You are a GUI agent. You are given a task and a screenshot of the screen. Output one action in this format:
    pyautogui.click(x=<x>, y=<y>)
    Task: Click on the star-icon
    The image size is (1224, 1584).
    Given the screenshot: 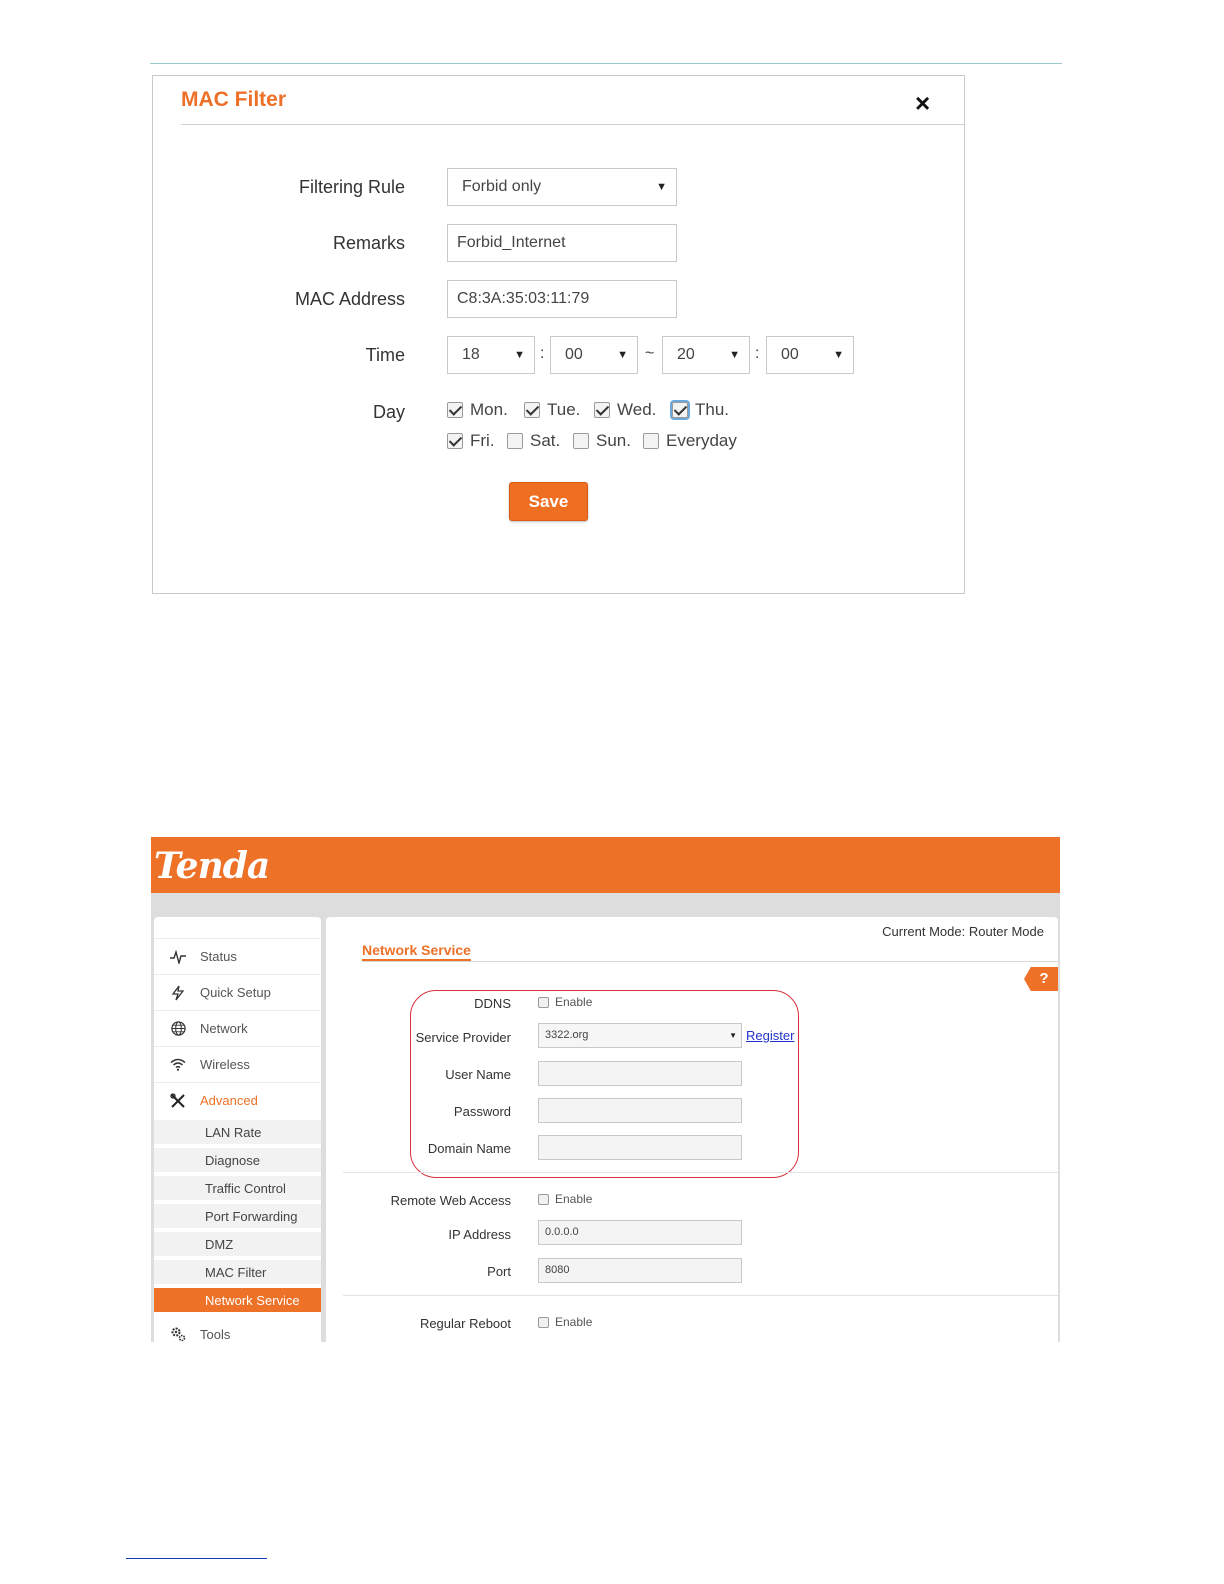 What is the action you would take?
    pyautogui.click(x=178, y=993)
    